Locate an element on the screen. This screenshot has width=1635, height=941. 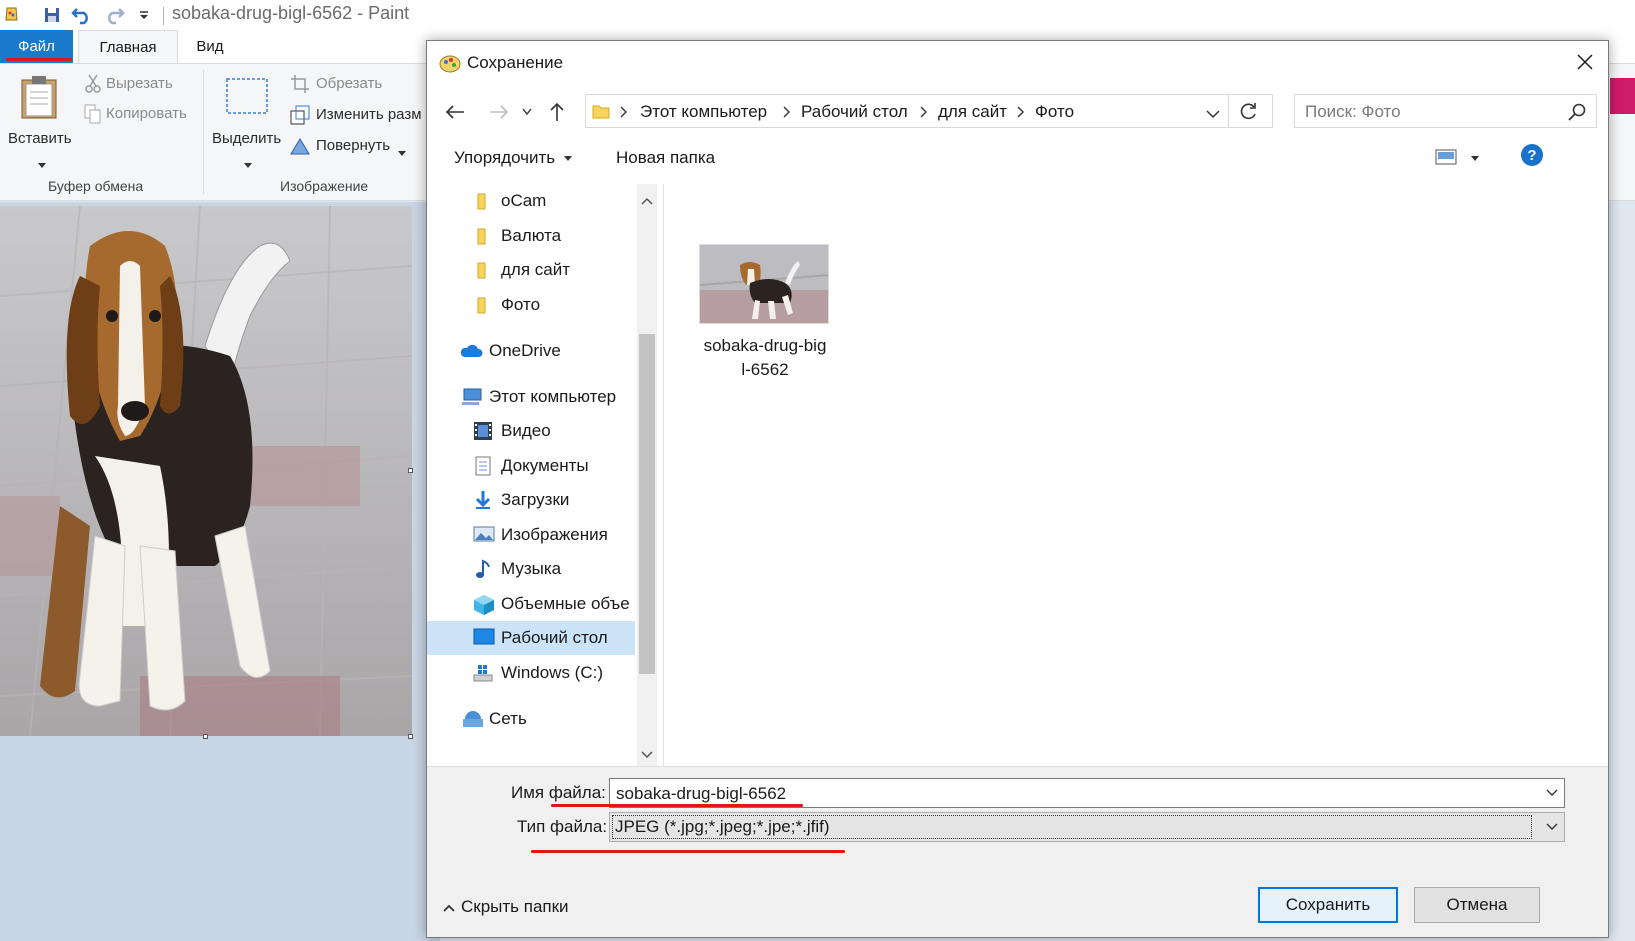
pictures-icon is located at coordinates (484, 535).